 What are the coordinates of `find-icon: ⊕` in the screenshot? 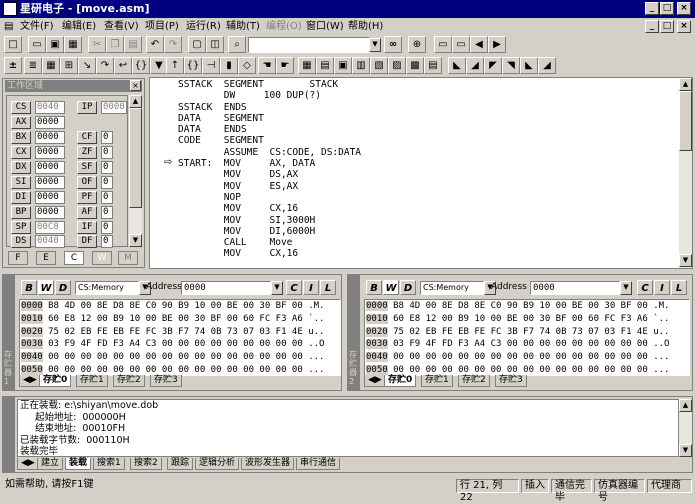 It's located at (417, 44).